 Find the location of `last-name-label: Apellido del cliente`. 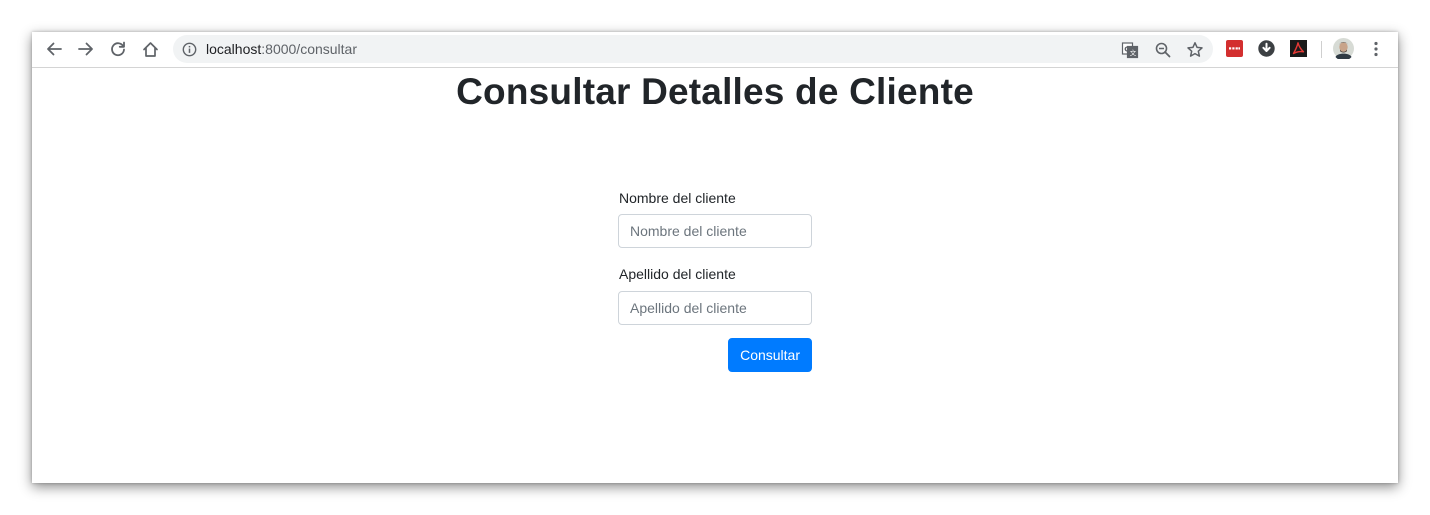

last-name-label: Apellido del cliente is located at coordinates (677, 274).